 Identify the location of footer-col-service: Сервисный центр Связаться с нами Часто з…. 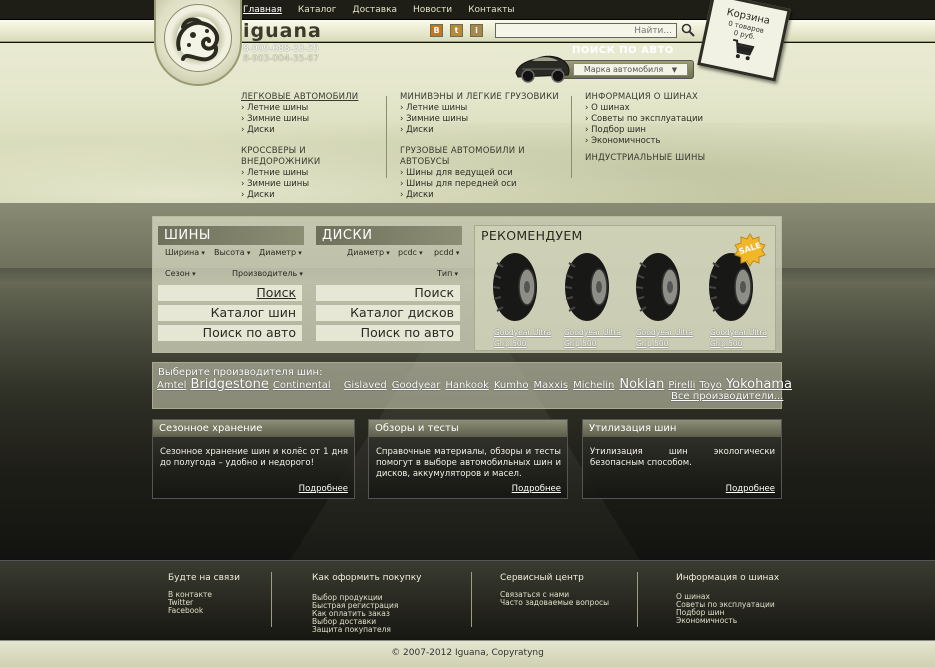
(554, 590).